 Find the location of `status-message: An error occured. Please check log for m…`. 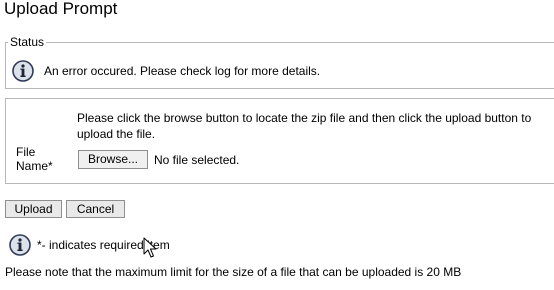

status-message: An error occured. Please check log for m… is located at coordinates (182, 71).